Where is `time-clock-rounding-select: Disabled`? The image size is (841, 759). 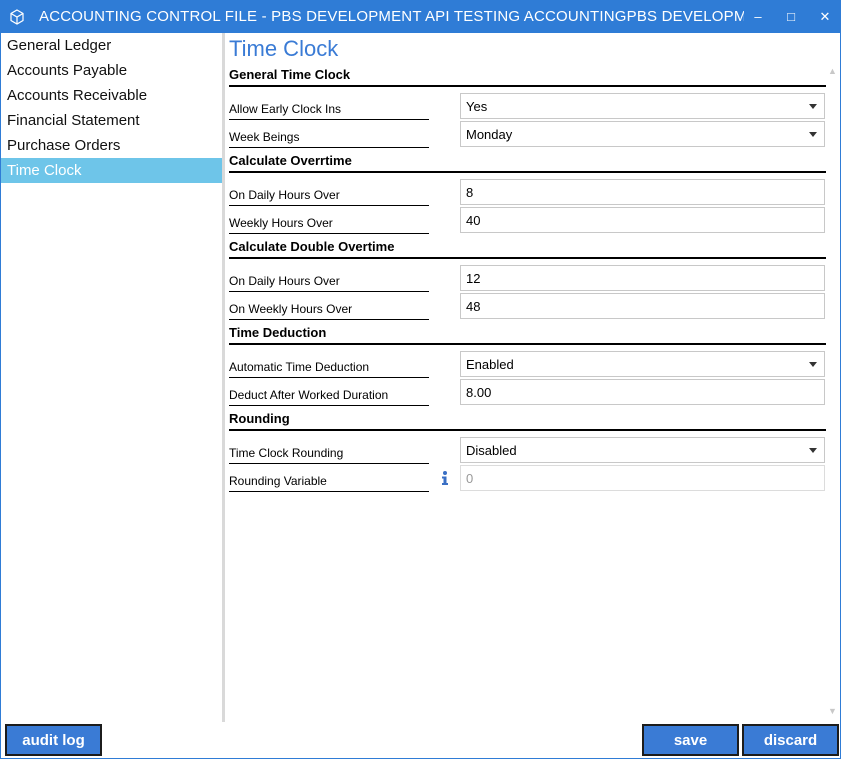
time-clock-rounding-select: Disabled is located at coordinates (642, 450).